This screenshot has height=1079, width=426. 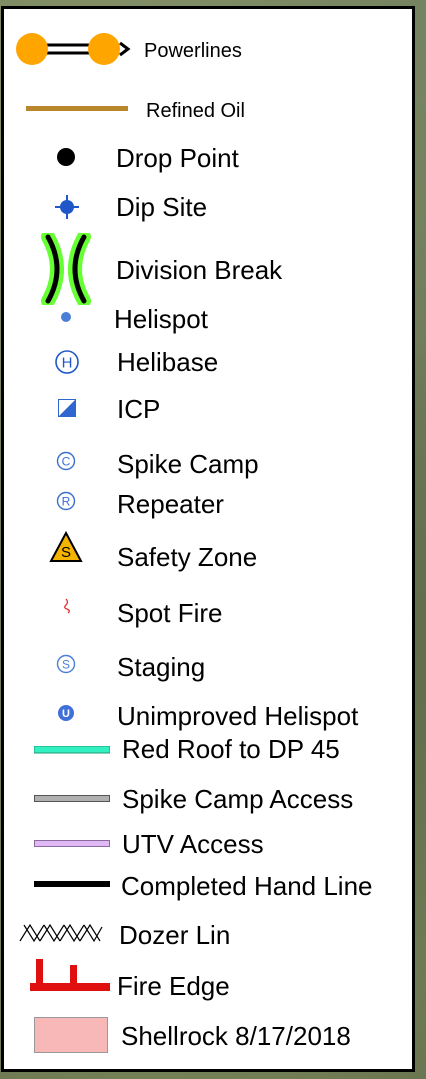 What do you see at coordinates (71, 1035) in the screenshot?
I see `pink-area-swatch` at bounding box center [71, 1035].